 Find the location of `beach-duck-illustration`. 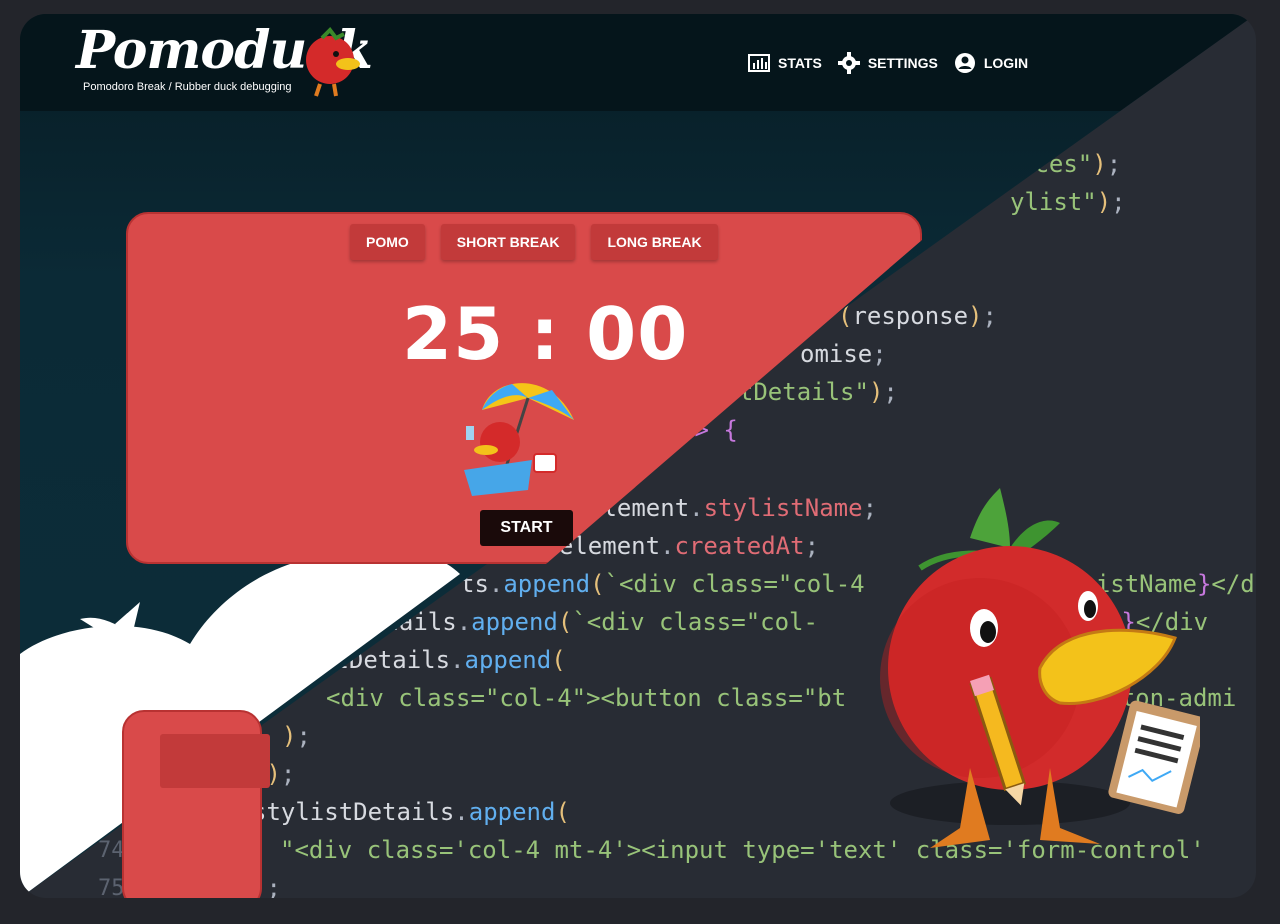

beach-duck-illustration is located at coordinates (519, 439).